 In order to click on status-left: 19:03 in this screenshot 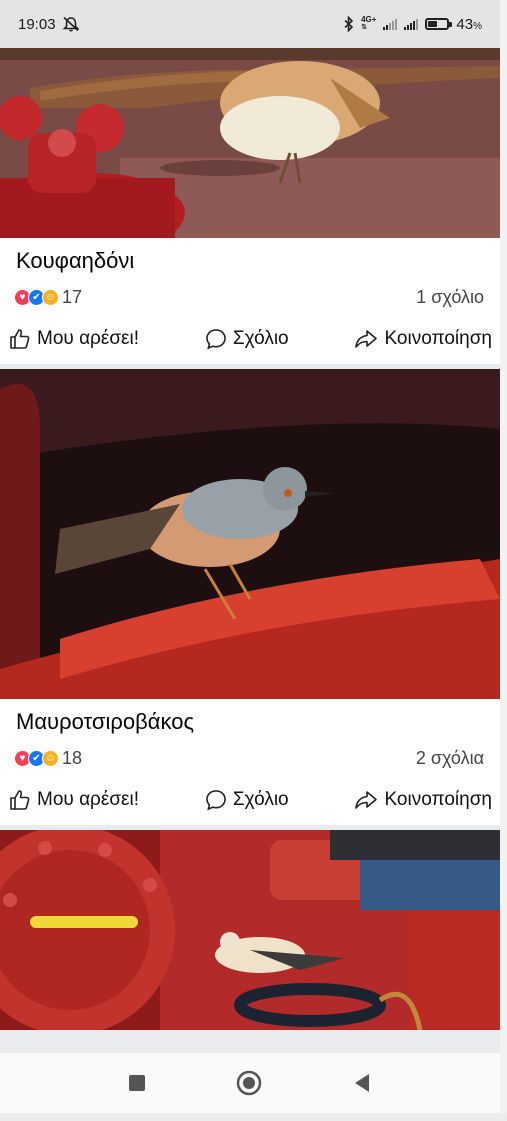, I will do `click(49, 24)`.